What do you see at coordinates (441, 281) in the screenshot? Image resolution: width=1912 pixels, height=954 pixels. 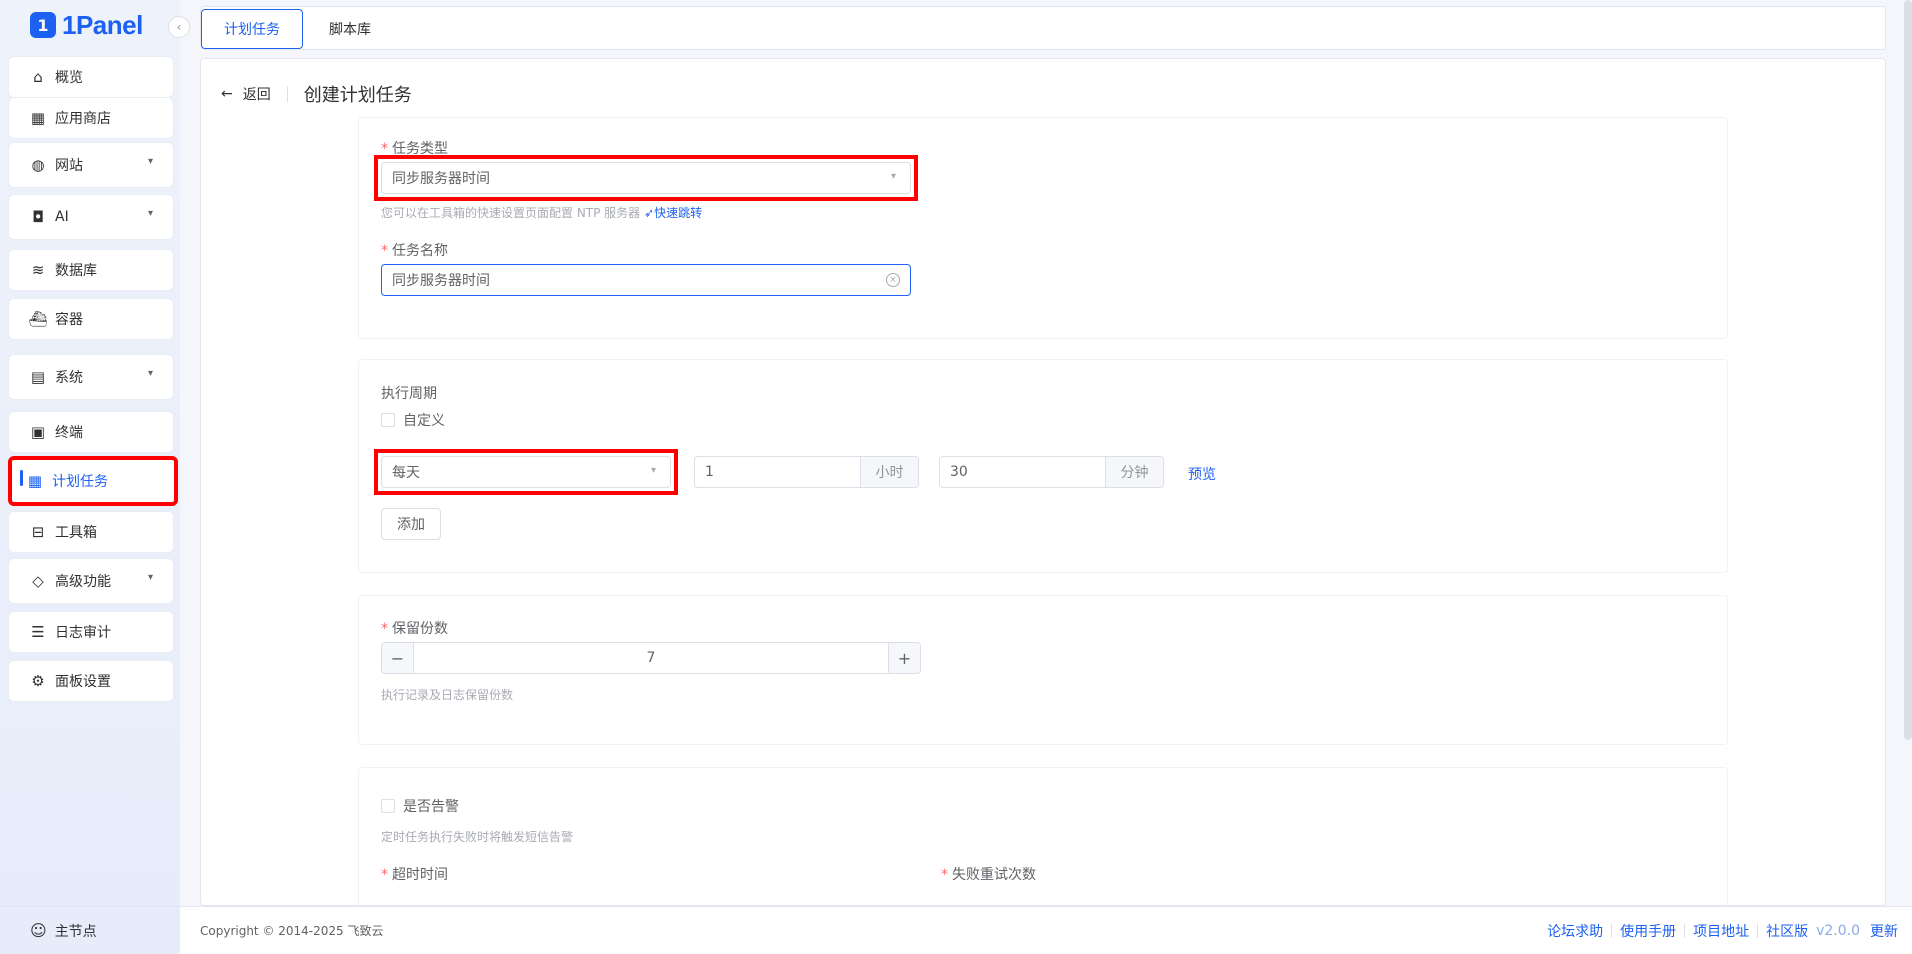 I see `task-name-value: 同步服务器时间` at bounding box center [441, 281].